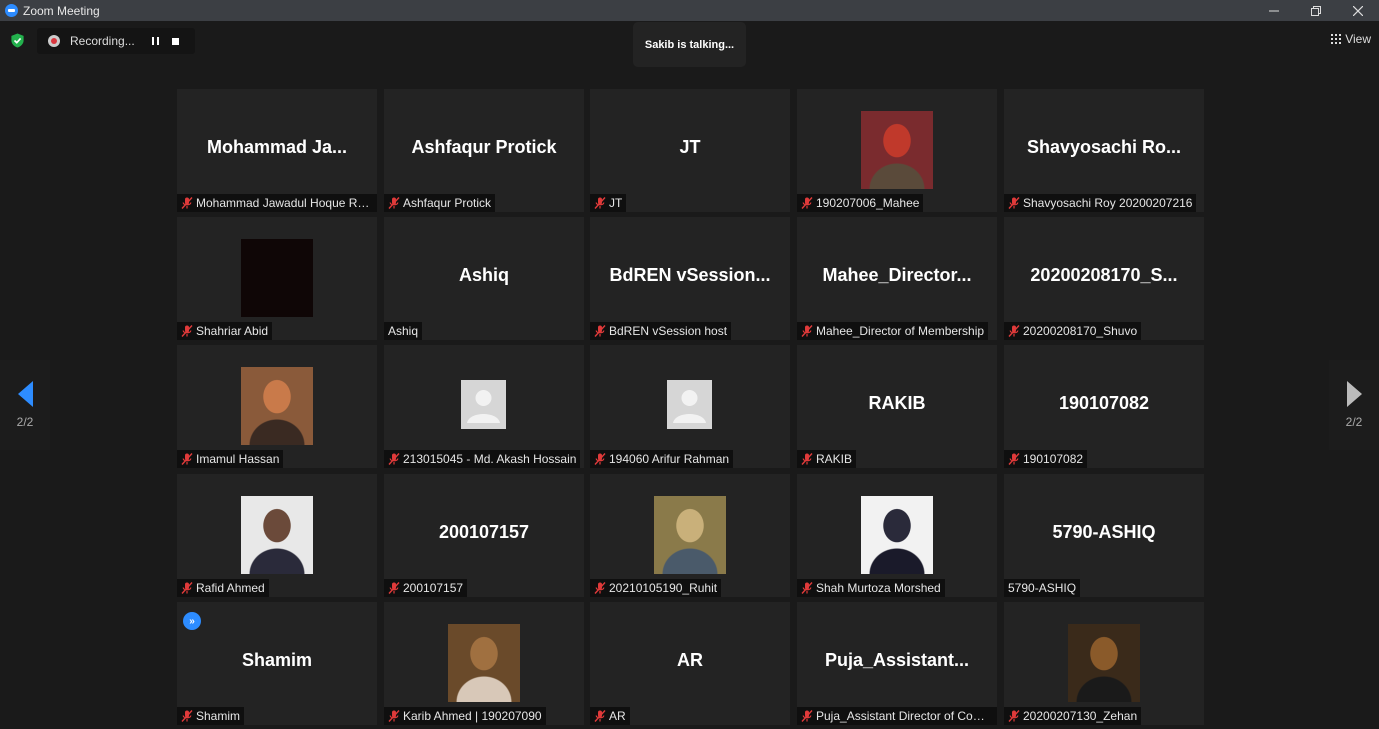 The width and height of the screenshot is (1379, 729). I want to click on previous-page-button: 2/2, so click(25, 405).